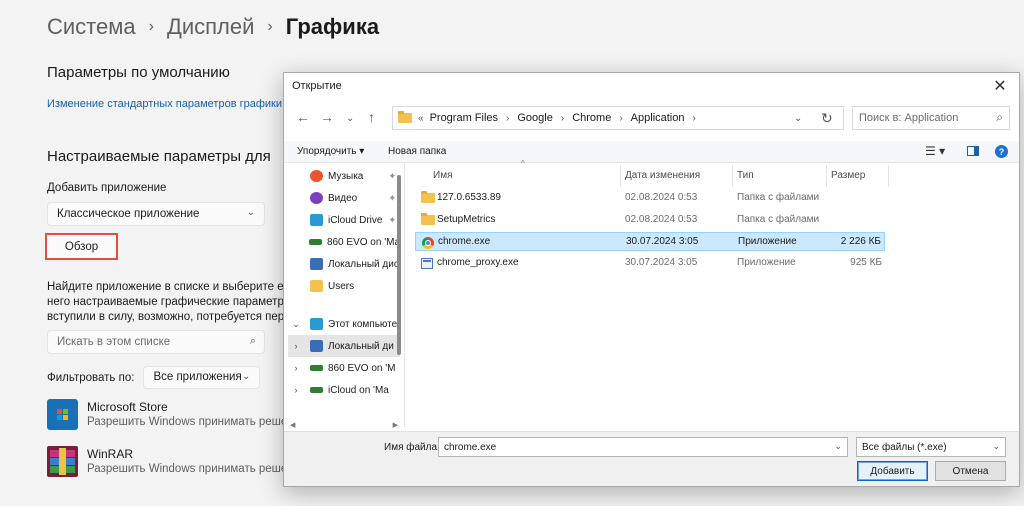  What do you see at coordinates (904, 447) in the screenshot?
I see `filetype-value: Все файлы (*.exe)` at bounding box center [904, 447].